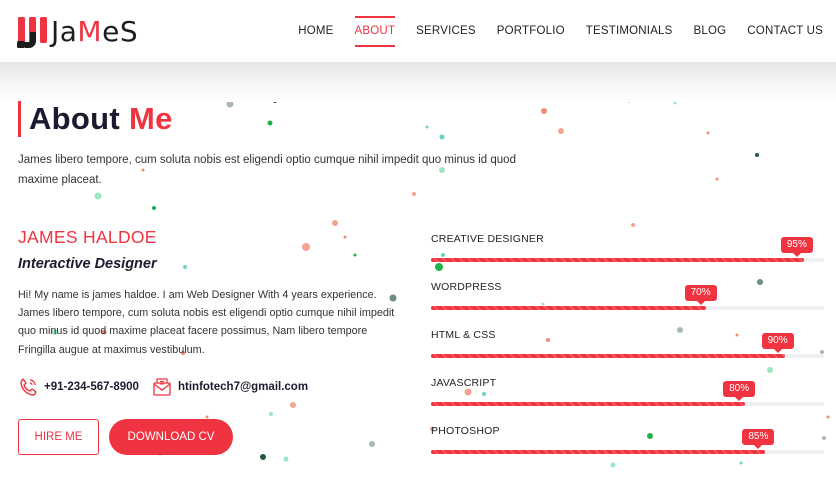  Describe the element at coordinates (463, 335) in the screenshot. I see `skill-label: HTML & CSS` at that location.